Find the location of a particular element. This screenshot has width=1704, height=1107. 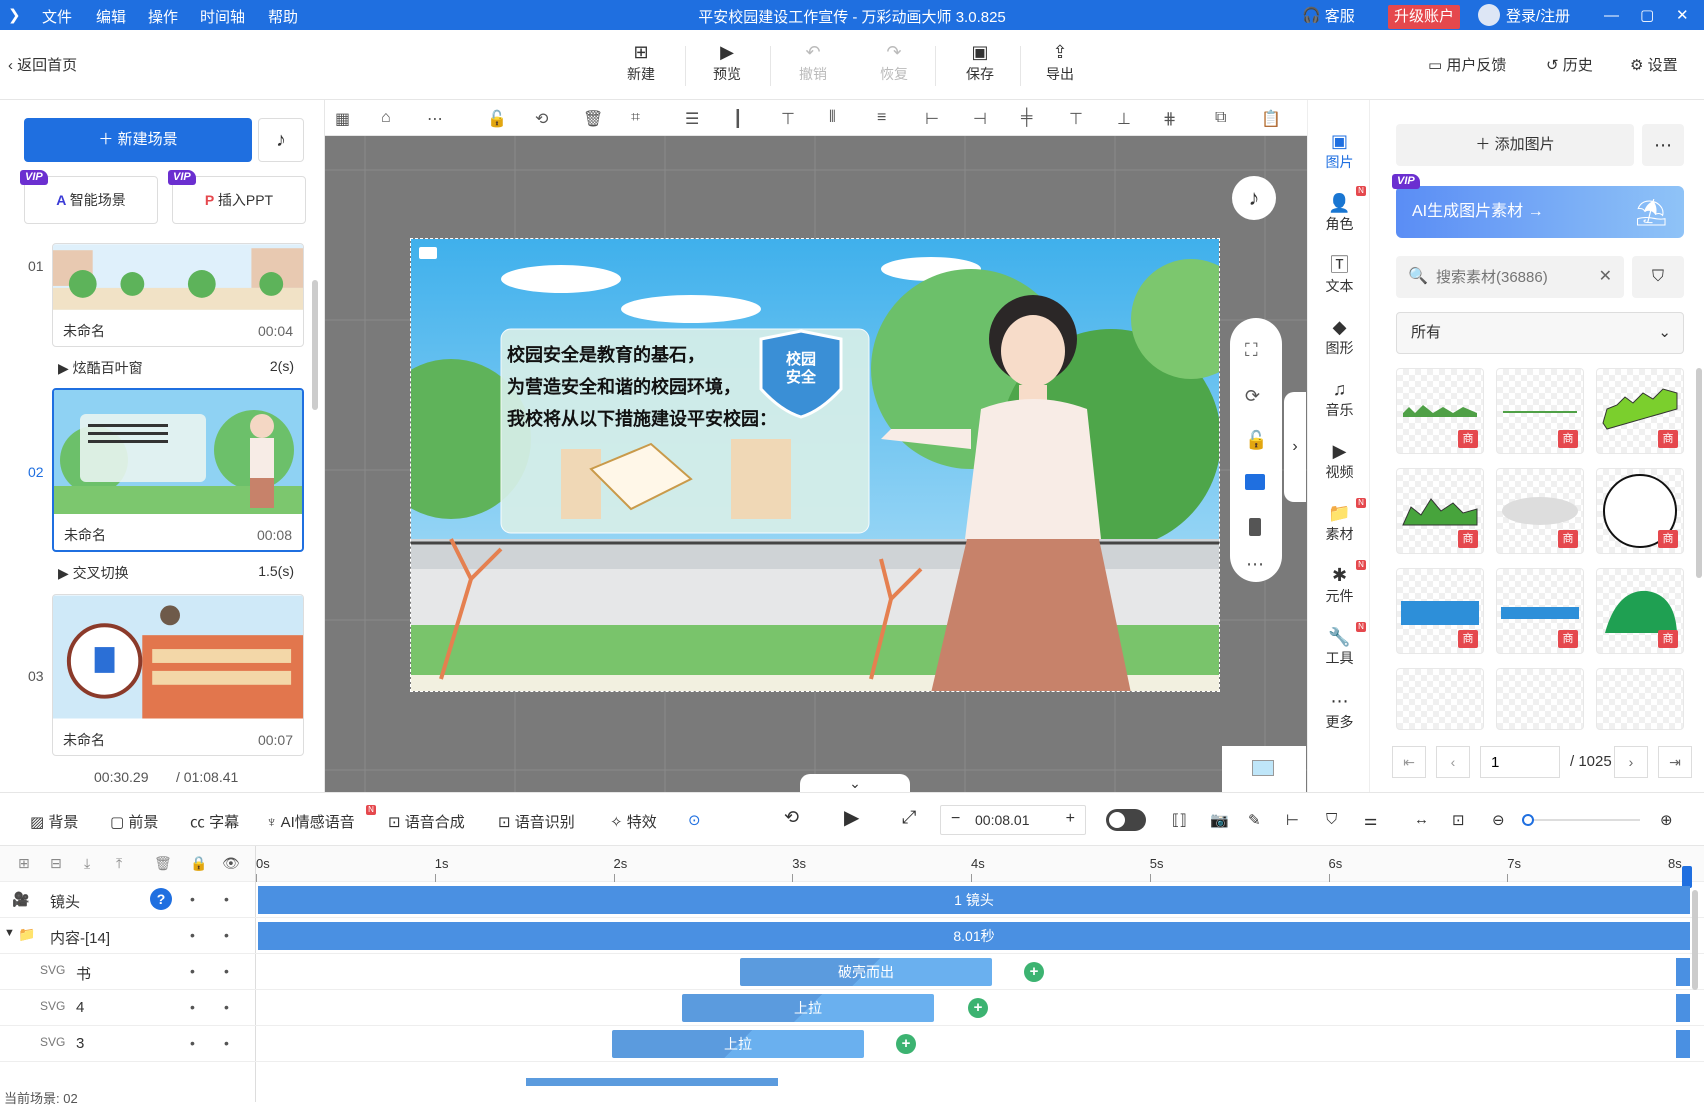

filter-button: ⛉ is located at coordinates (1658, 277).